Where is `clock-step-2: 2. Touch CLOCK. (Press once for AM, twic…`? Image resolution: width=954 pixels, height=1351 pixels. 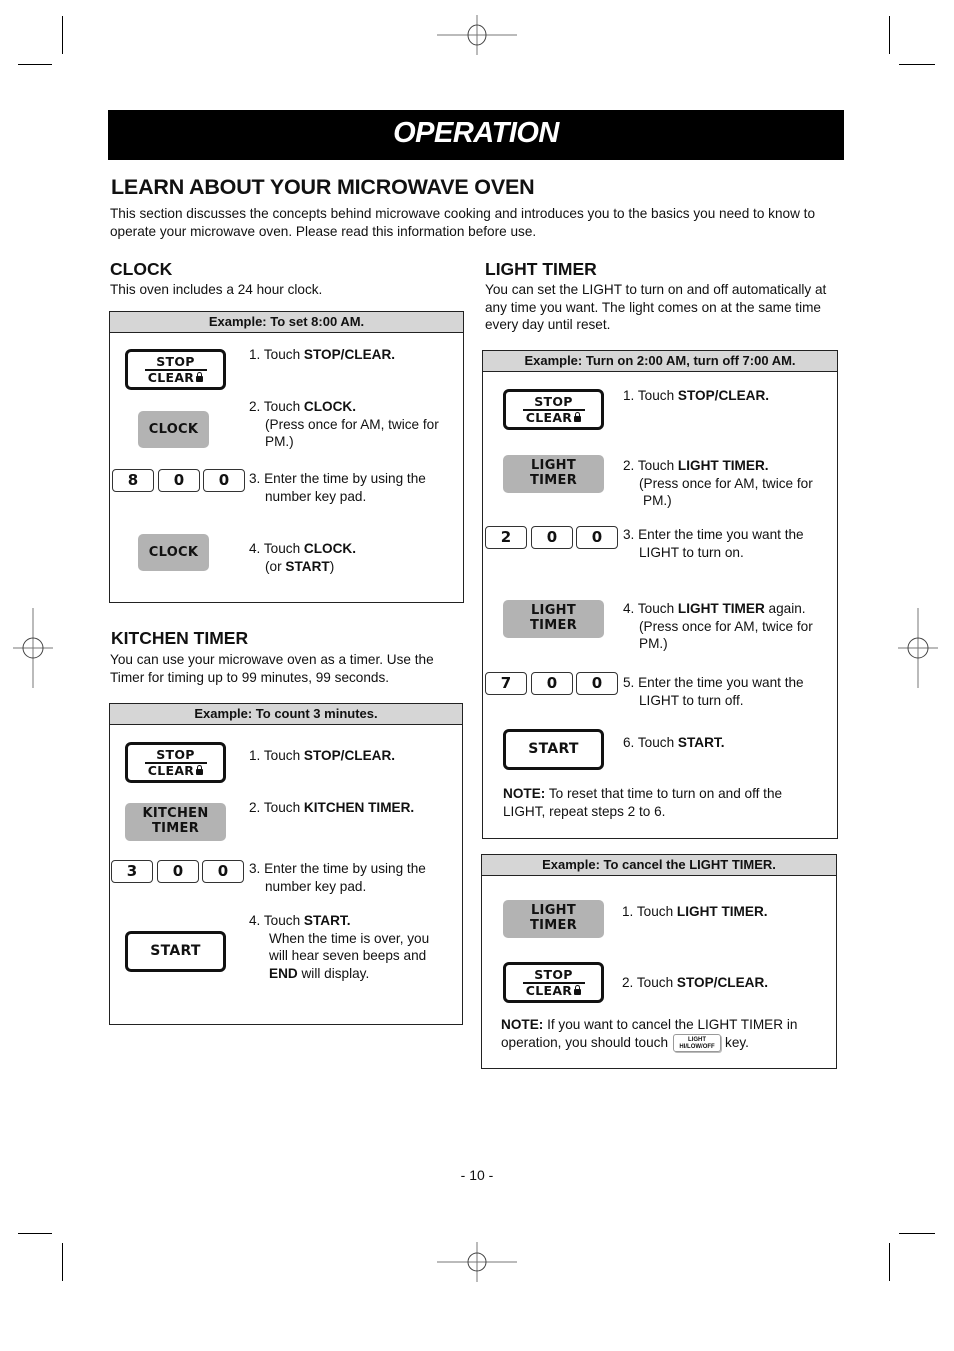 clock-step-2: 2. Touch CLOCK. (Press once for AM, twic… is located at coordinates (354, 424).